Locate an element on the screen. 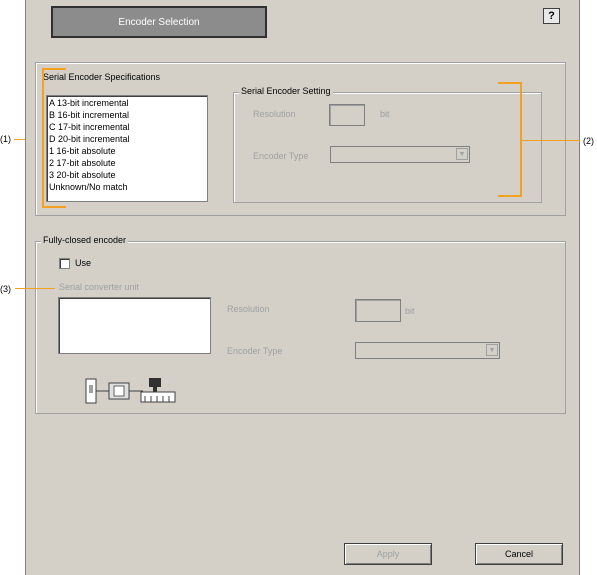  fc-encoder-type-value is located at coordinates (357, 348).